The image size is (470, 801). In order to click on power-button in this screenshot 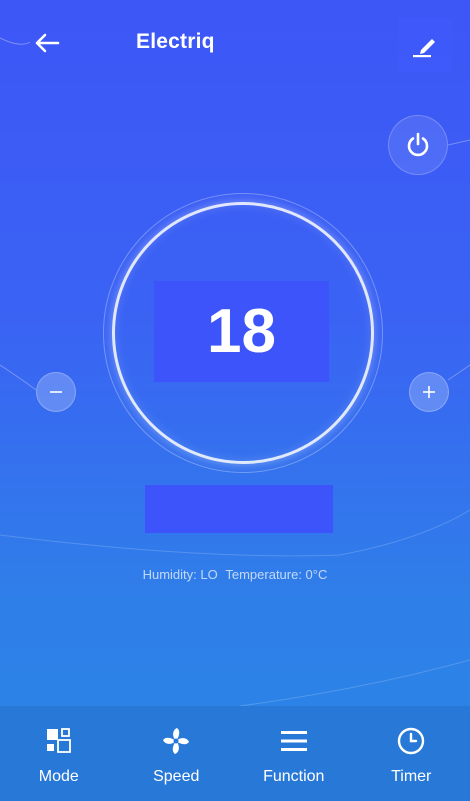, I will do `click(418, 145)`.